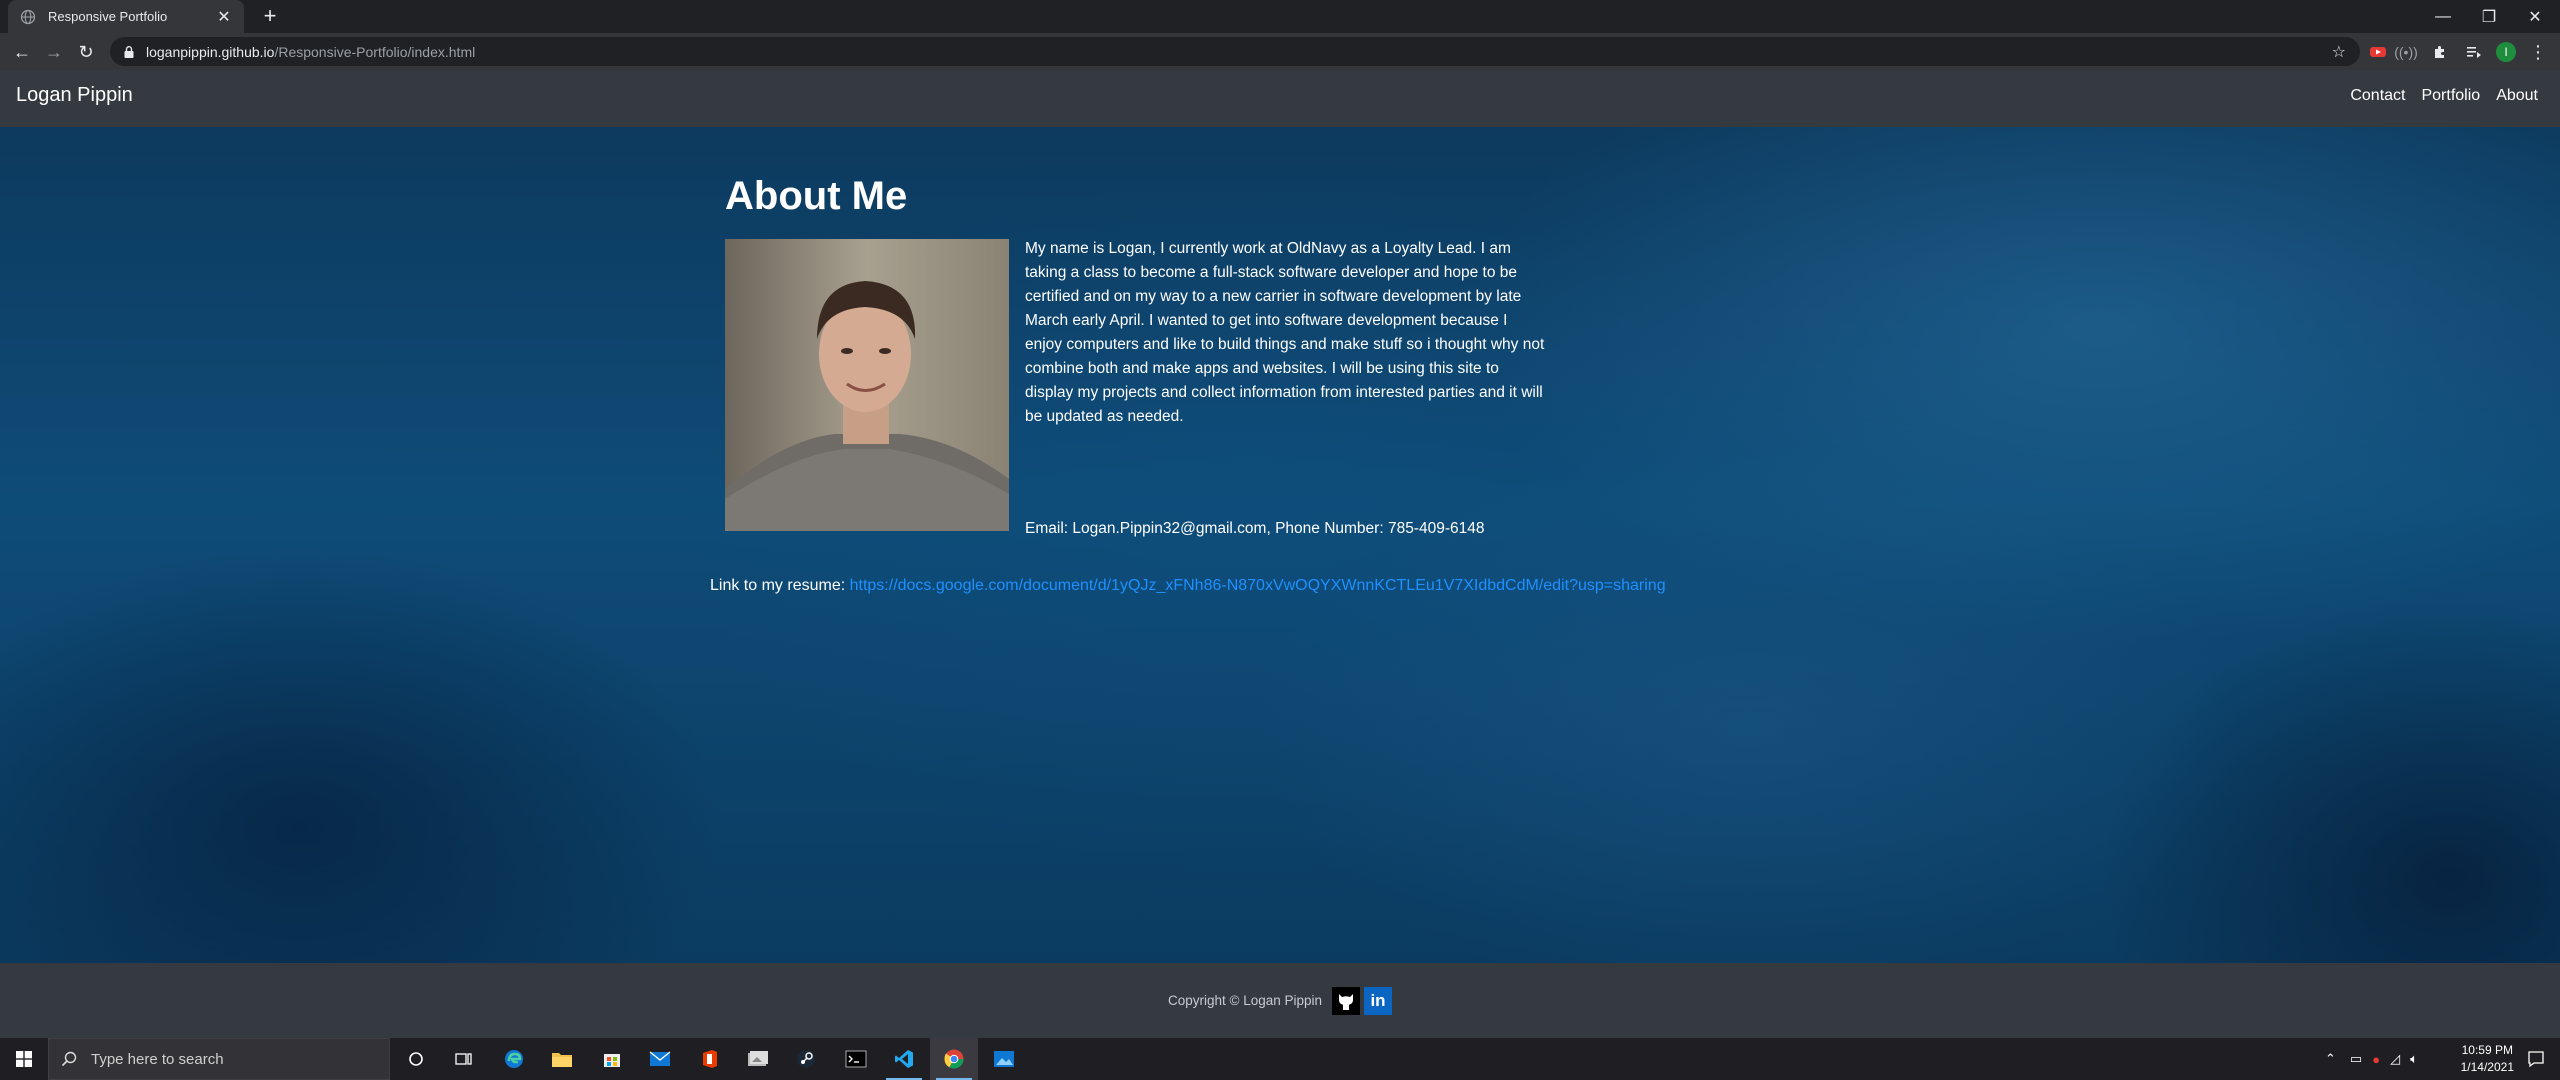 This screenshot has width=2560, height=1080. What do you see at coordinates (904, 1059) in the screenshot?
I see `vscode-icon` at bounding box center [904, 1059].